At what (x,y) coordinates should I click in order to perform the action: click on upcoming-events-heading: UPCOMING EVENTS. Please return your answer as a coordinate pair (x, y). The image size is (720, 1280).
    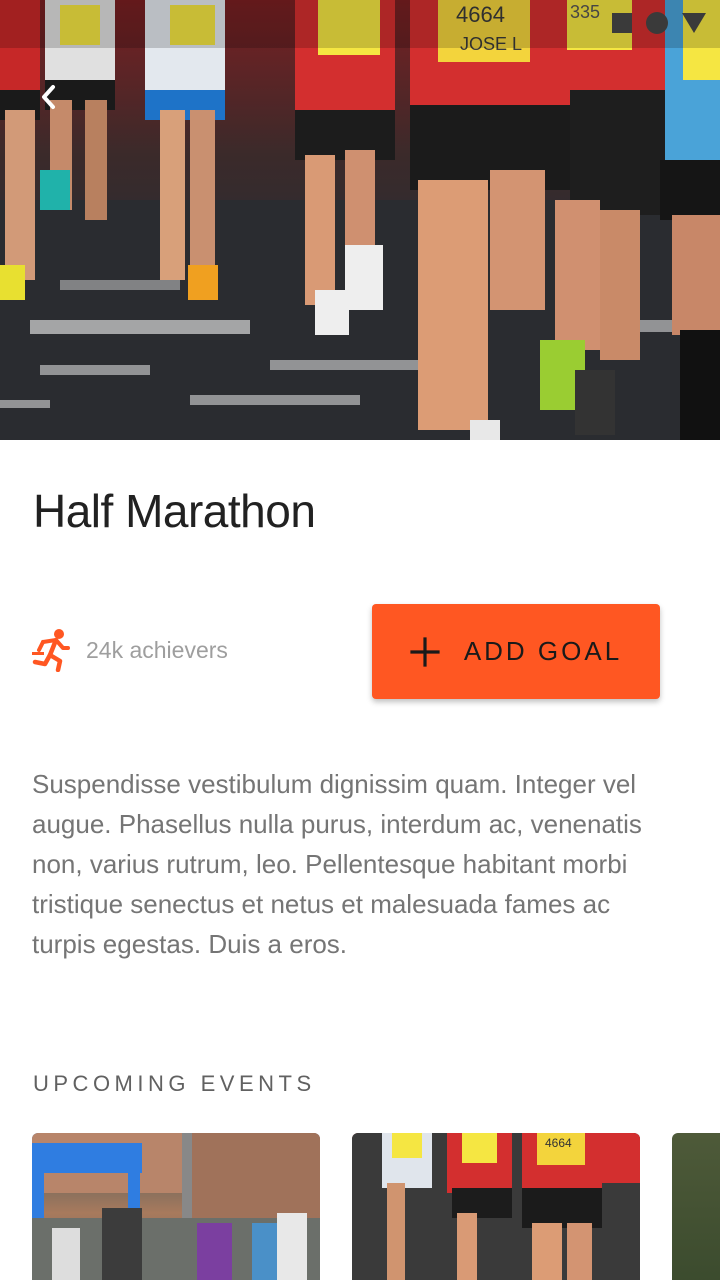
    Looking at the image, I should click on (174, 1083).